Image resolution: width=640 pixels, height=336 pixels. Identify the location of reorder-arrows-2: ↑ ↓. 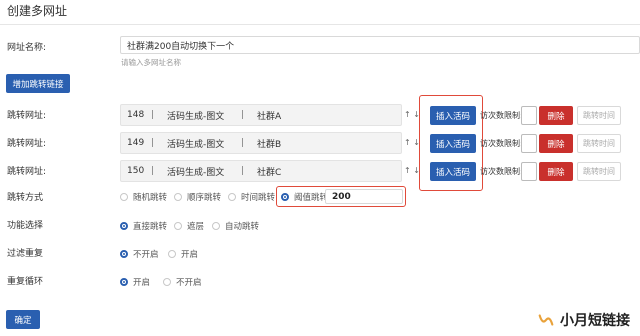
(412, 142).